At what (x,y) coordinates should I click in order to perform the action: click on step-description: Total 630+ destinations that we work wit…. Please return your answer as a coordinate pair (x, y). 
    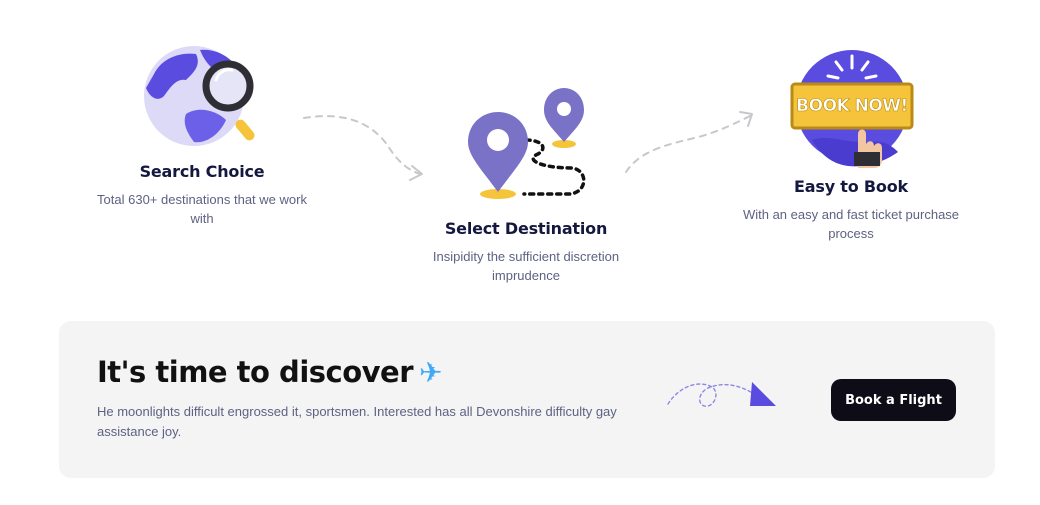
    Looking at the image, I should click on (202, 209).